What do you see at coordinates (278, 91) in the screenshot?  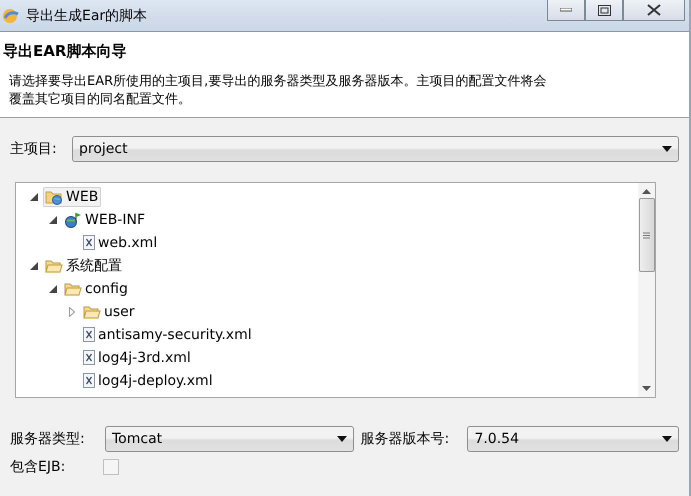 I see `wizard-description: 请选择要导出EAR所使用的主项目,要导出的服务器类型及服务器版本。主项目的配置文件将会覆盖其它项目的同名配置文件。` at bounding box center [278, 91].